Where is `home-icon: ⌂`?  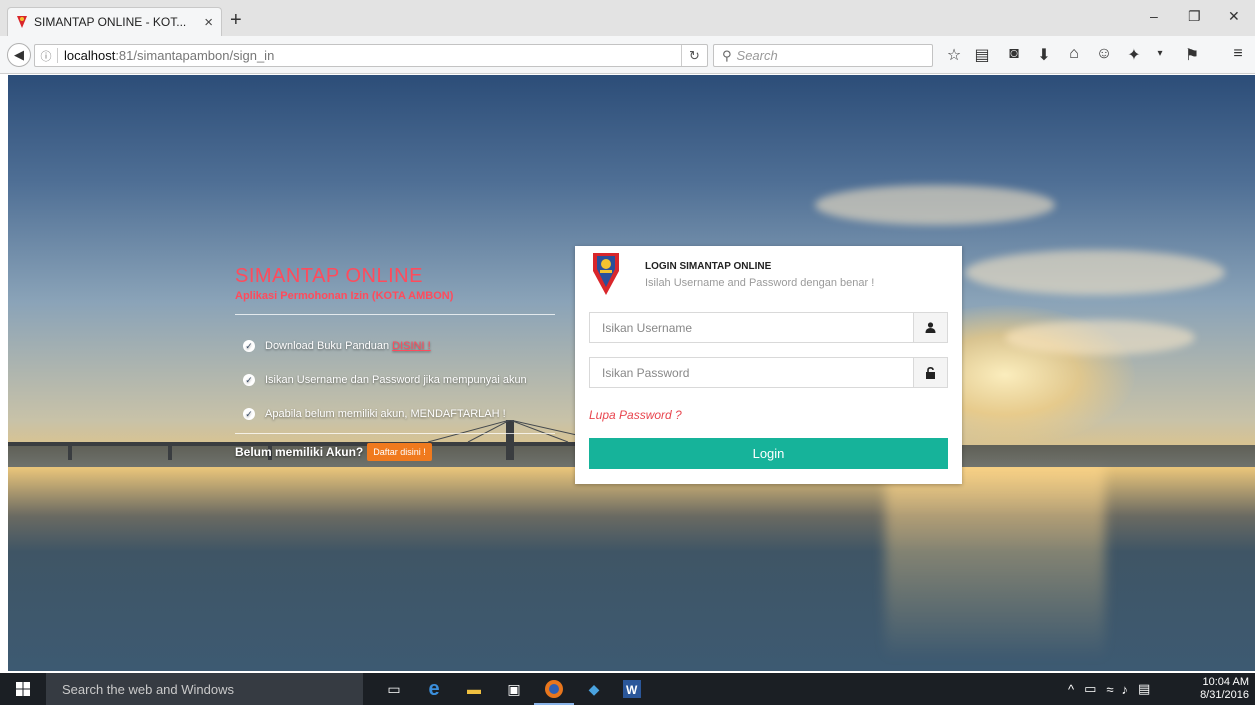 home-icon: ⌂ is located at coordinates (1074, 54).